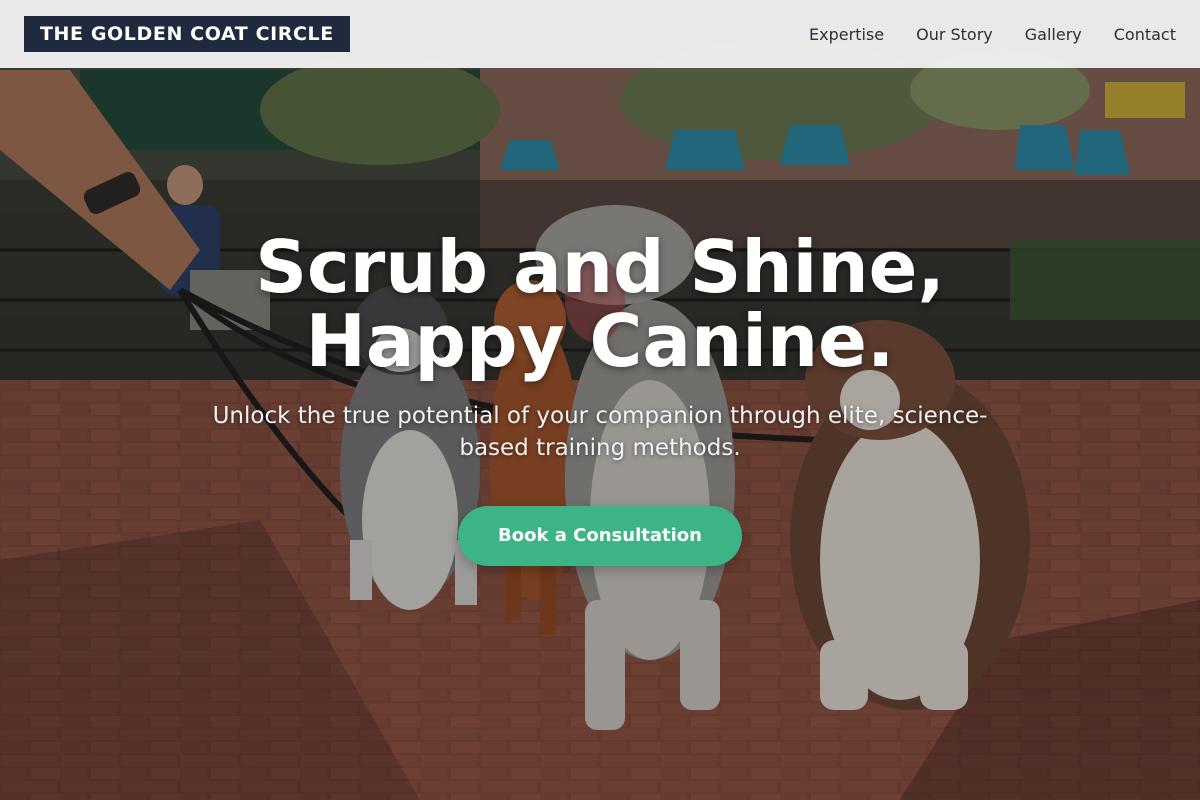 Image resolution: width=1200 pixels, height=800 pixels. I want to click on nav-link-our-story: Our Story, so click(954, 34).